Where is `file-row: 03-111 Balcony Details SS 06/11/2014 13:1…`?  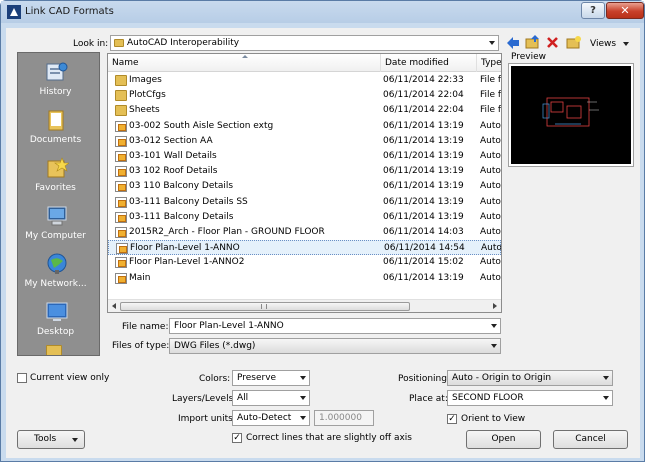 file-row: 03-111 Balcony Details SS 06/11/2014 13:1… is located at coordinates (304, 202).